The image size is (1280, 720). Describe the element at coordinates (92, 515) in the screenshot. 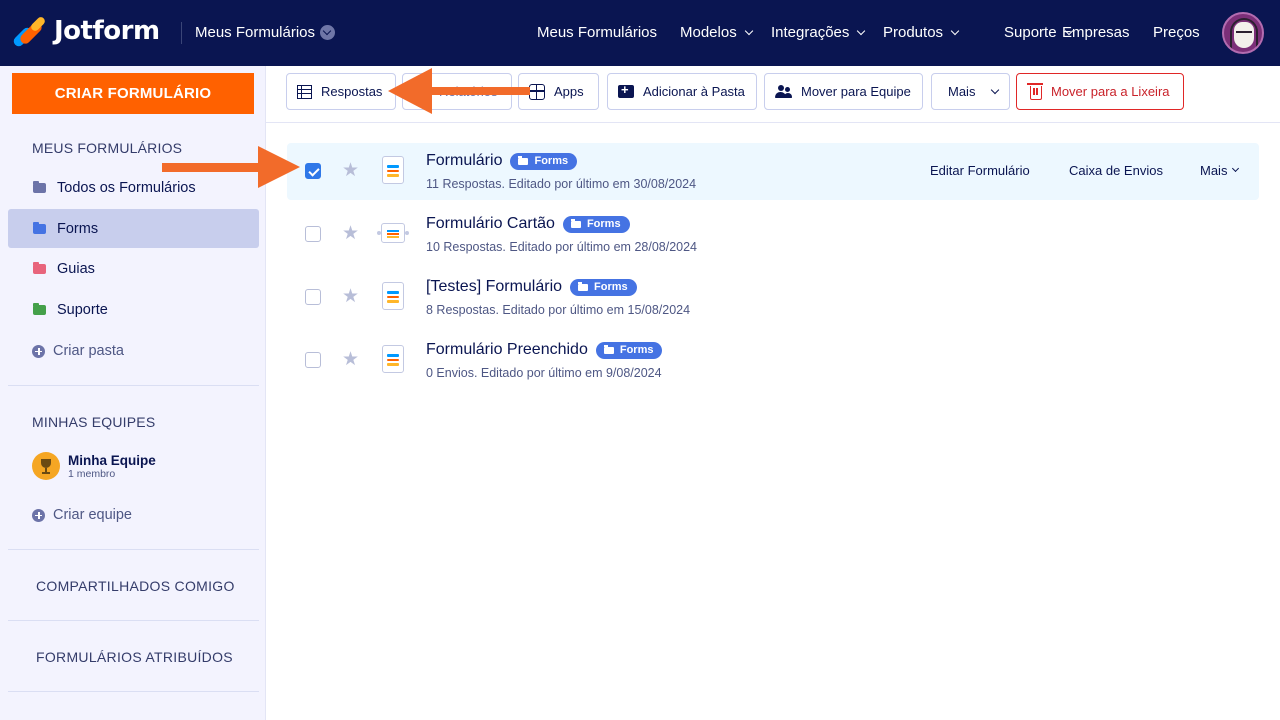

I see `create-team-label: Criar equipe` at that location.